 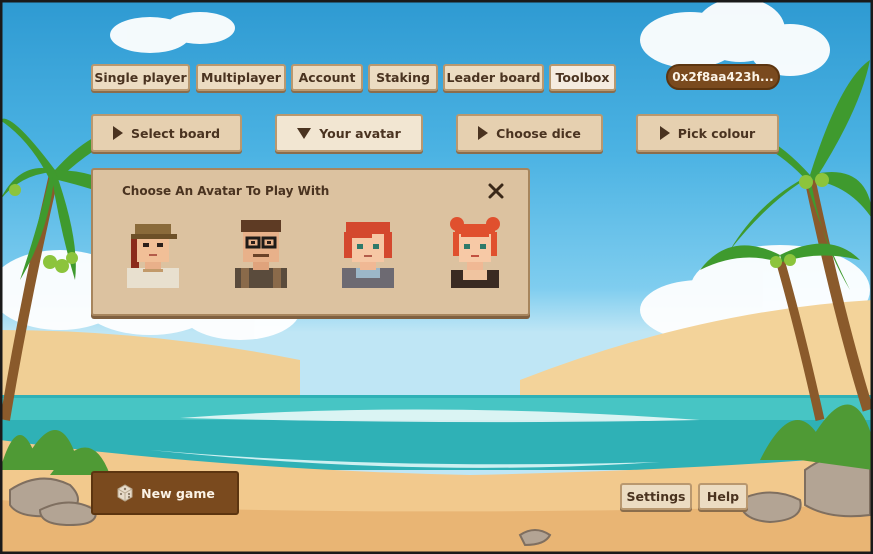 What do you see at coordinates (226, 191) in the screenshot?
I see `panel-title: Choose An Avatar To Play With` at bounding box center [226, 191].